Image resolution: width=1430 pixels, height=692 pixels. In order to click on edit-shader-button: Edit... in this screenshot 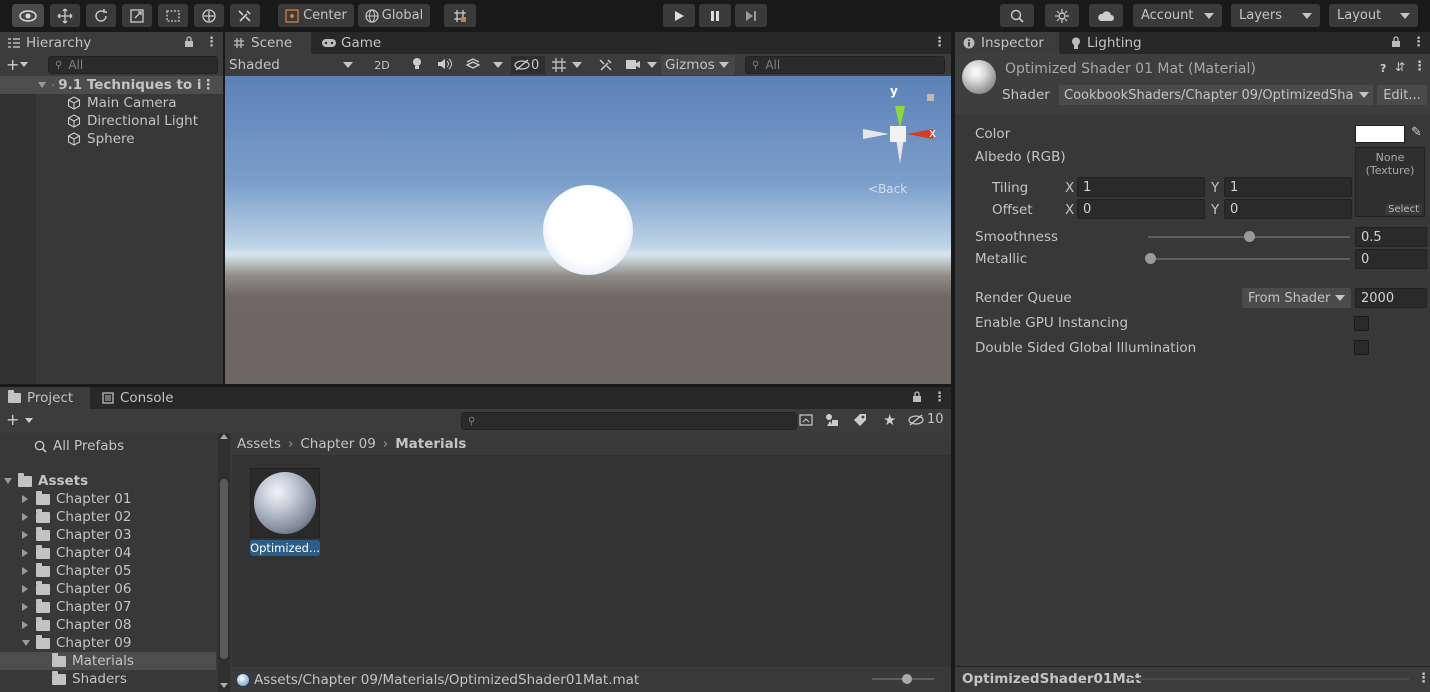, I will do `click(1402, 95)`.